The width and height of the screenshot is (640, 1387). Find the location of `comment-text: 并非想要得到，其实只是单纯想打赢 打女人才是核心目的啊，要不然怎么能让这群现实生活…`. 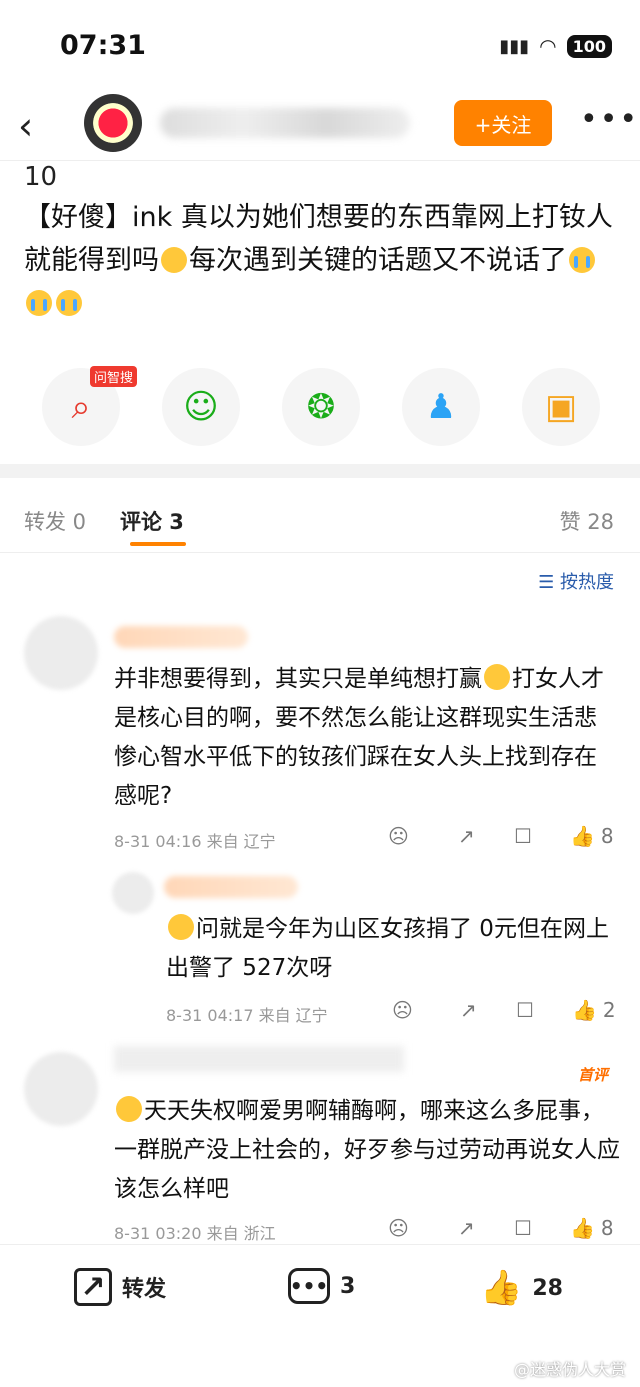

comment-text: 并非想要得到，其实只是单纯想打赢 打女人才是核心目的啊，要不然怎么能让这群现实生活… is located at coordinates (366, 738).